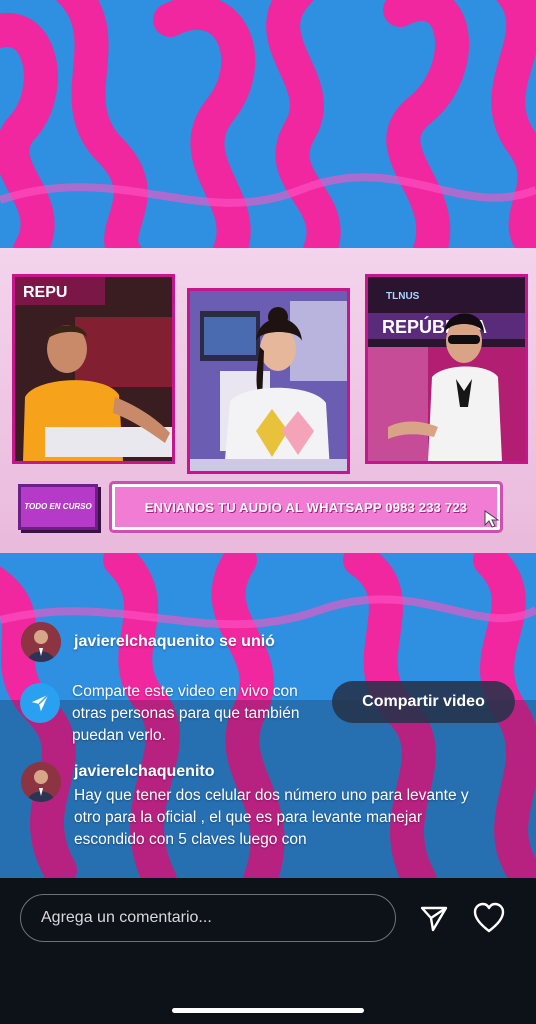 The width and height of the screenshot is (536, 1024). What do you see at coordinates (45, 292) in the screenshot?
I see `svg-text: REPU` at bounding box center [45, 292].